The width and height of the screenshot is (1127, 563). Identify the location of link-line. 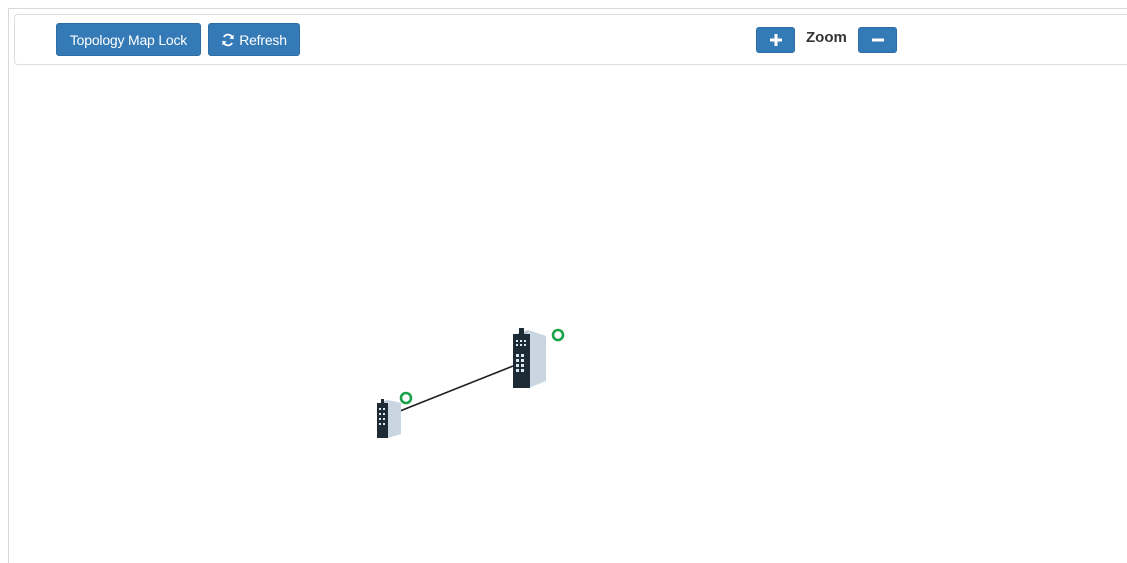
(456, 388).